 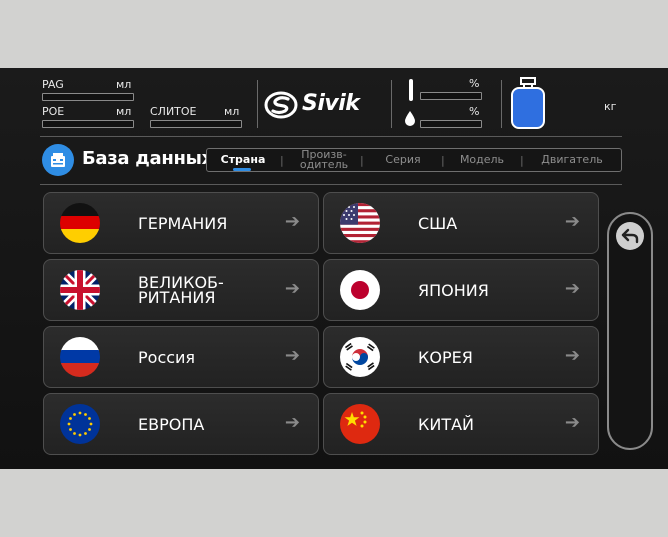 I want to click on country-name: Россия, so click(x=167, y=357).